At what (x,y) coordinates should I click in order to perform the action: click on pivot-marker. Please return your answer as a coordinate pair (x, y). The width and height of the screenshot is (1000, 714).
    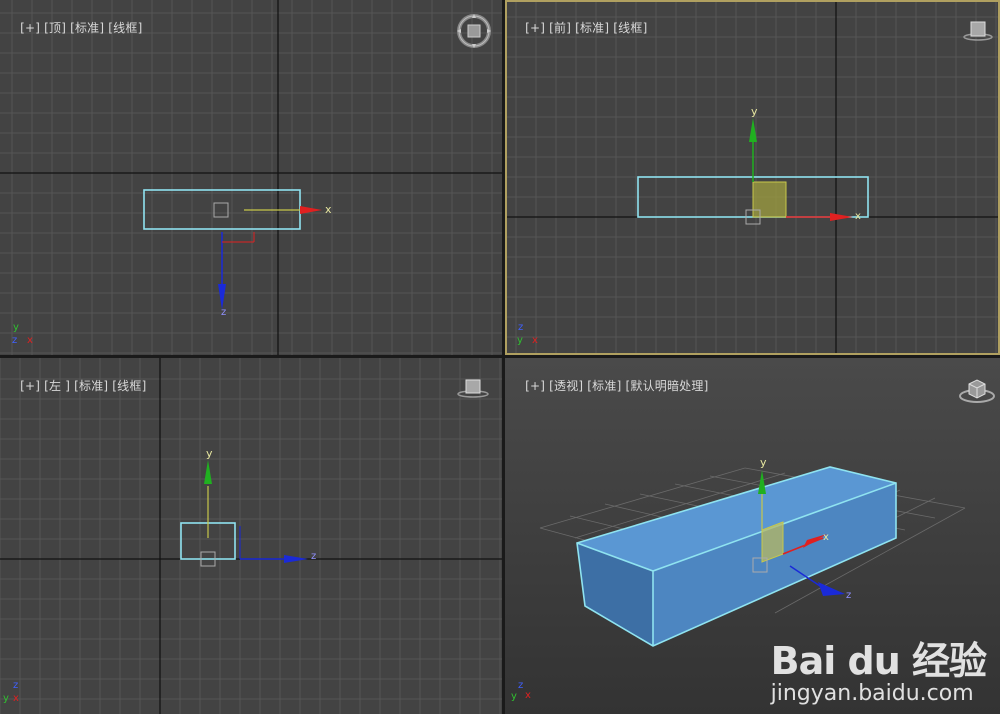
    Looking at the image, I should click on (221, 210).